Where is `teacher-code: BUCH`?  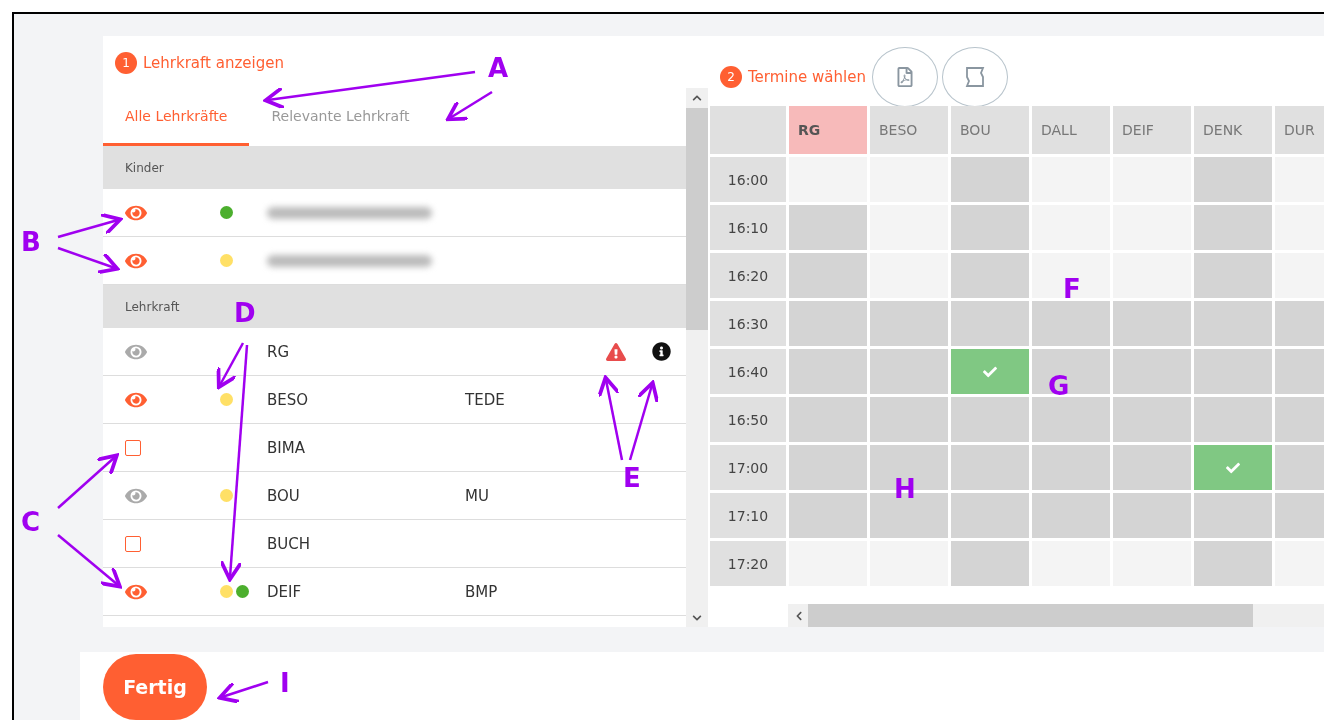
teacher-code: BUCH is located at coordinates (289, 543).